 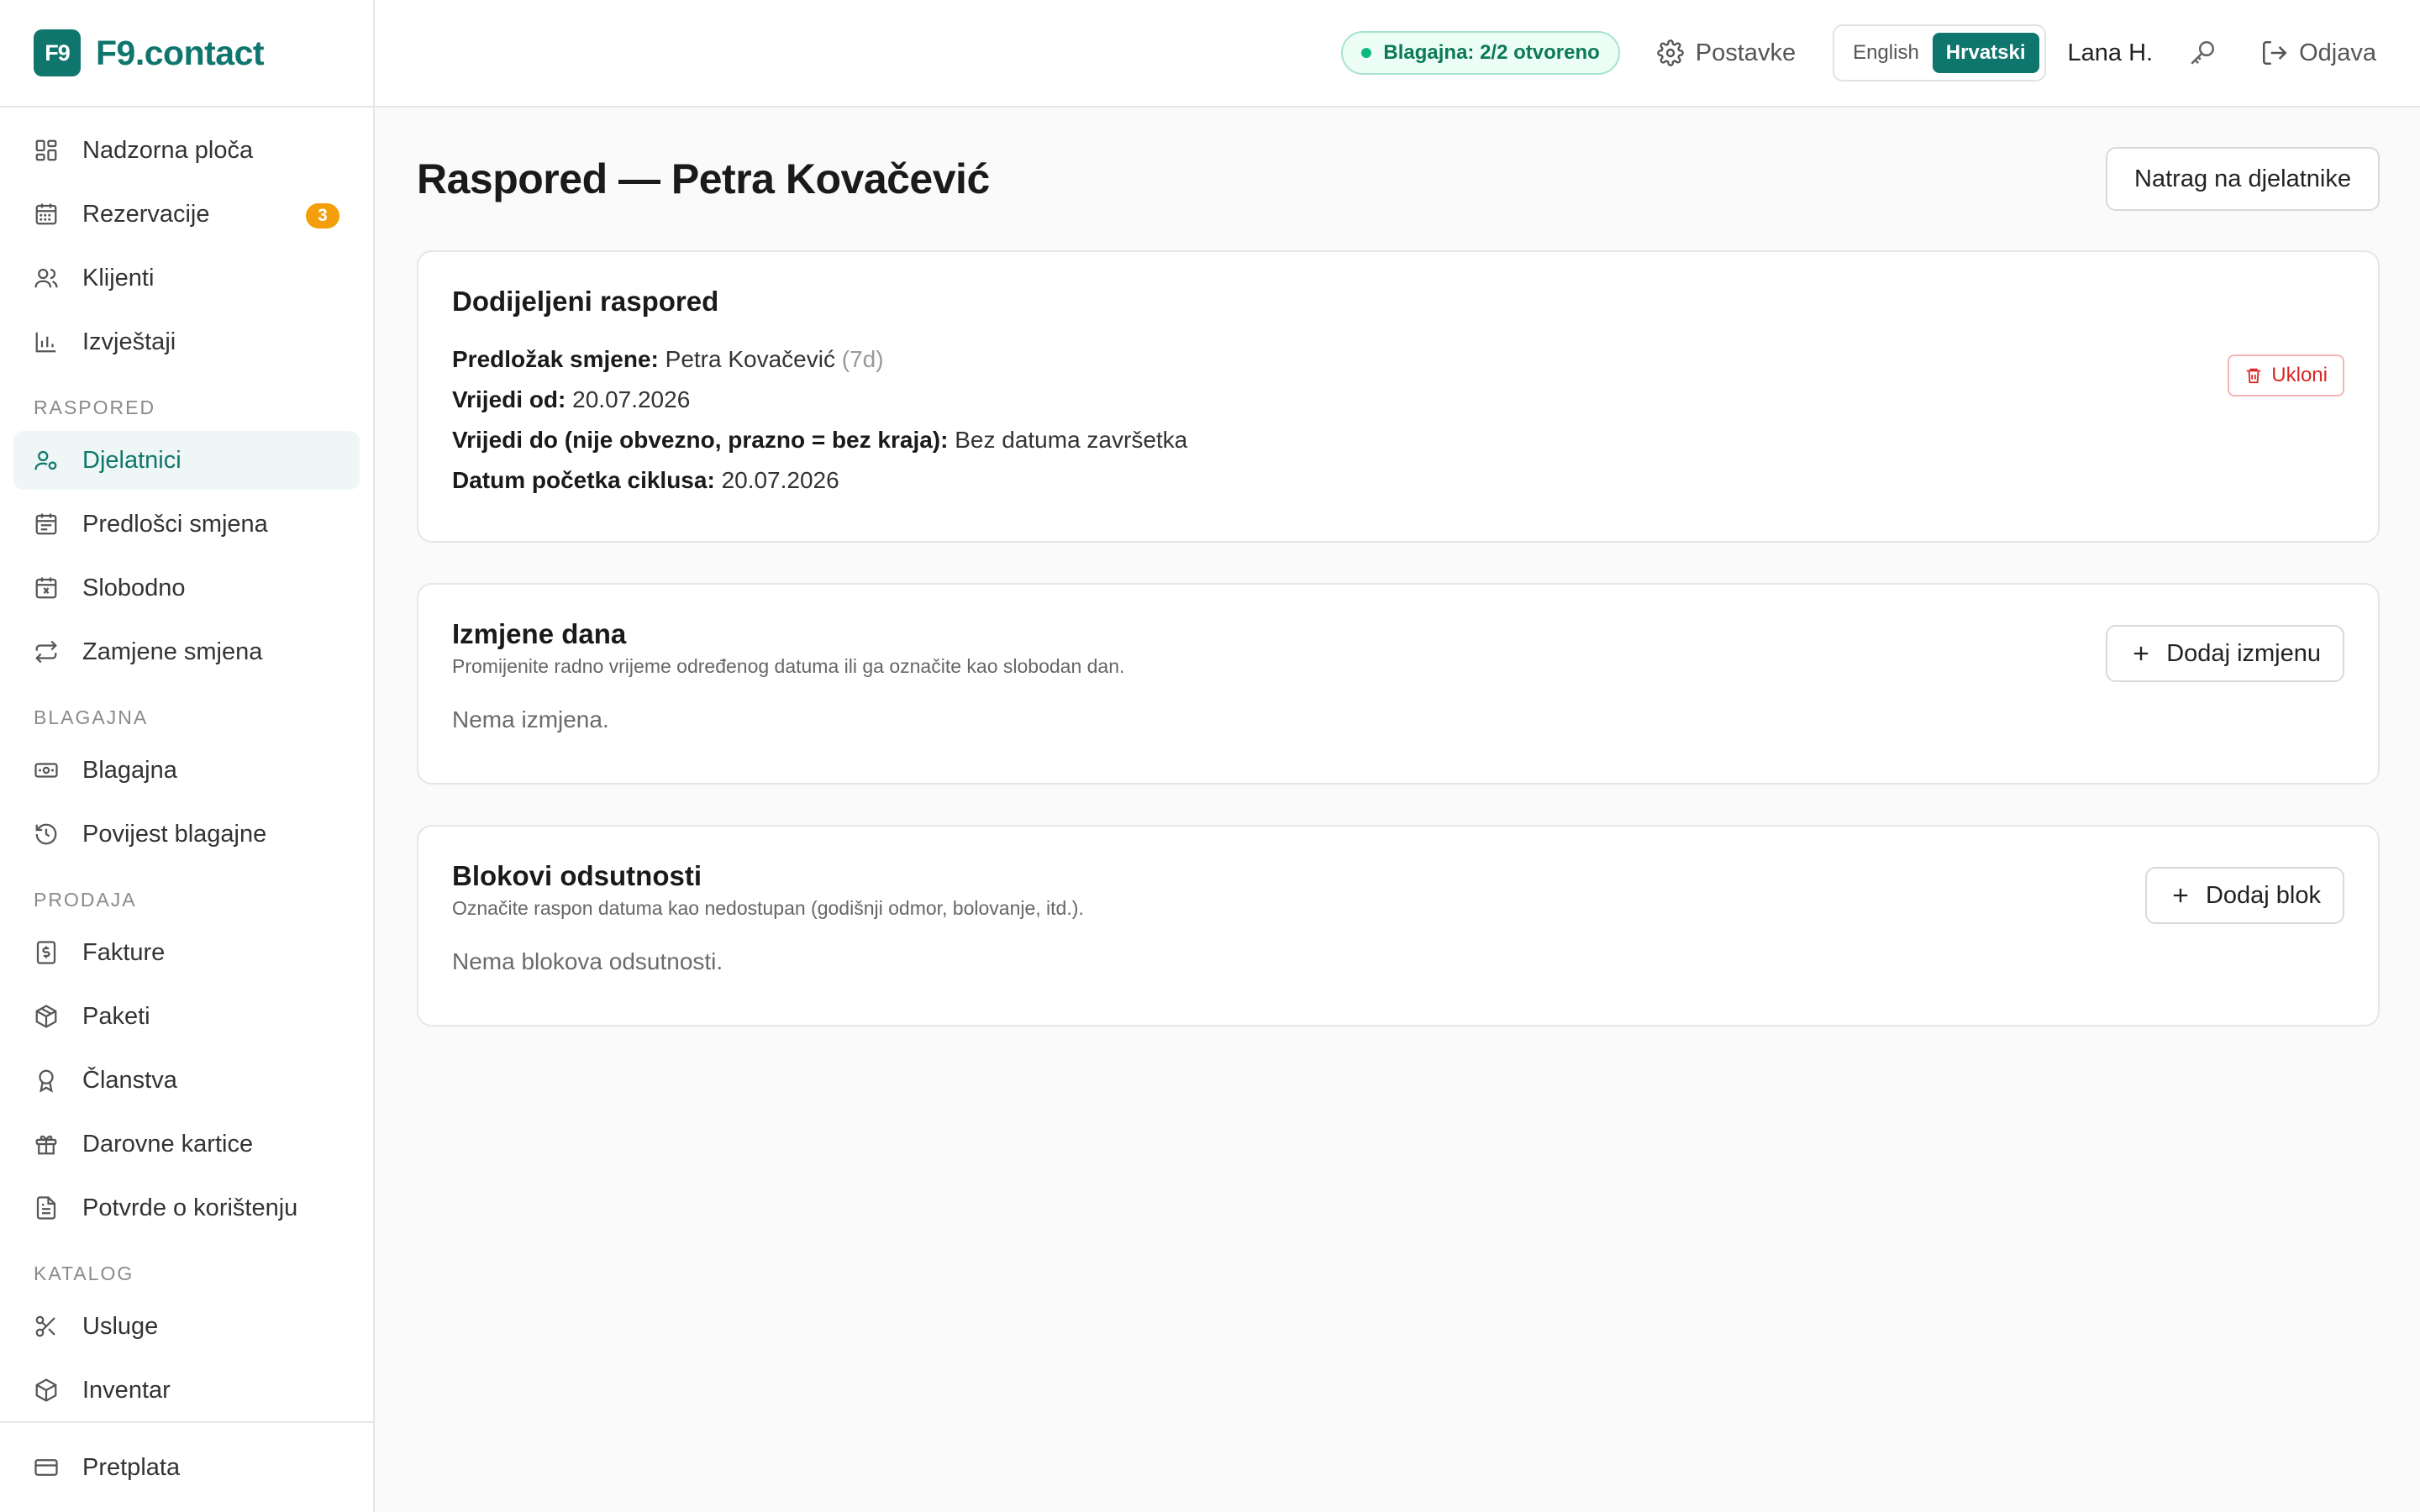 I want to click on remove-schedule-button: Ukloni, so click(x=2286, y=375).